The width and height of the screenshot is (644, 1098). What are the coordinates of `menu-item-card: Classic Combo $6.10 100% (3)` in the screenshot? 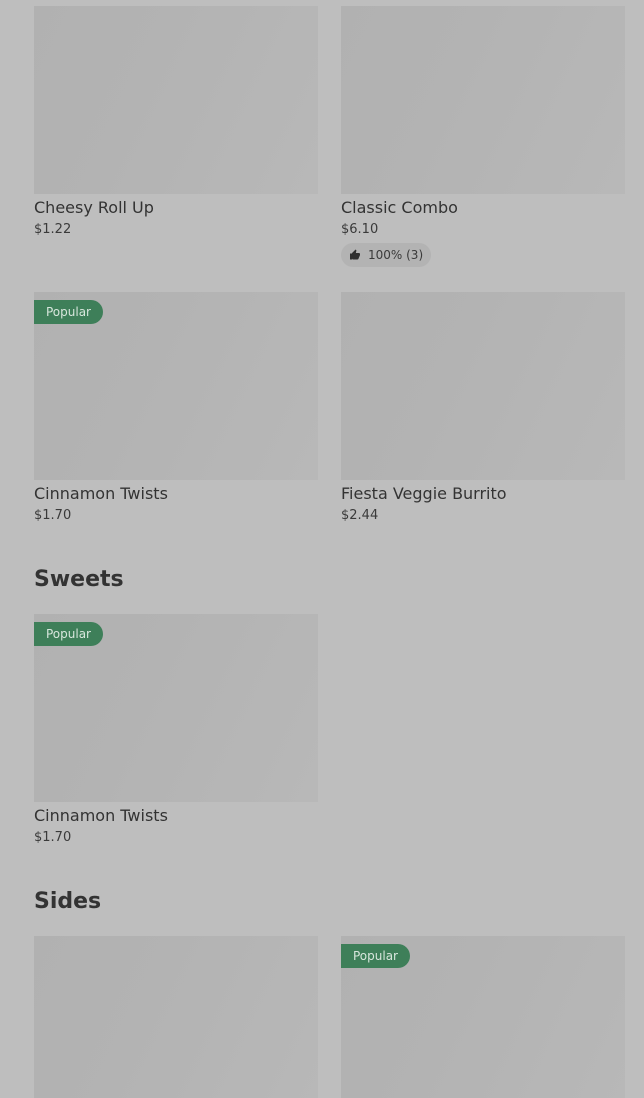 It's located at (483, 136).